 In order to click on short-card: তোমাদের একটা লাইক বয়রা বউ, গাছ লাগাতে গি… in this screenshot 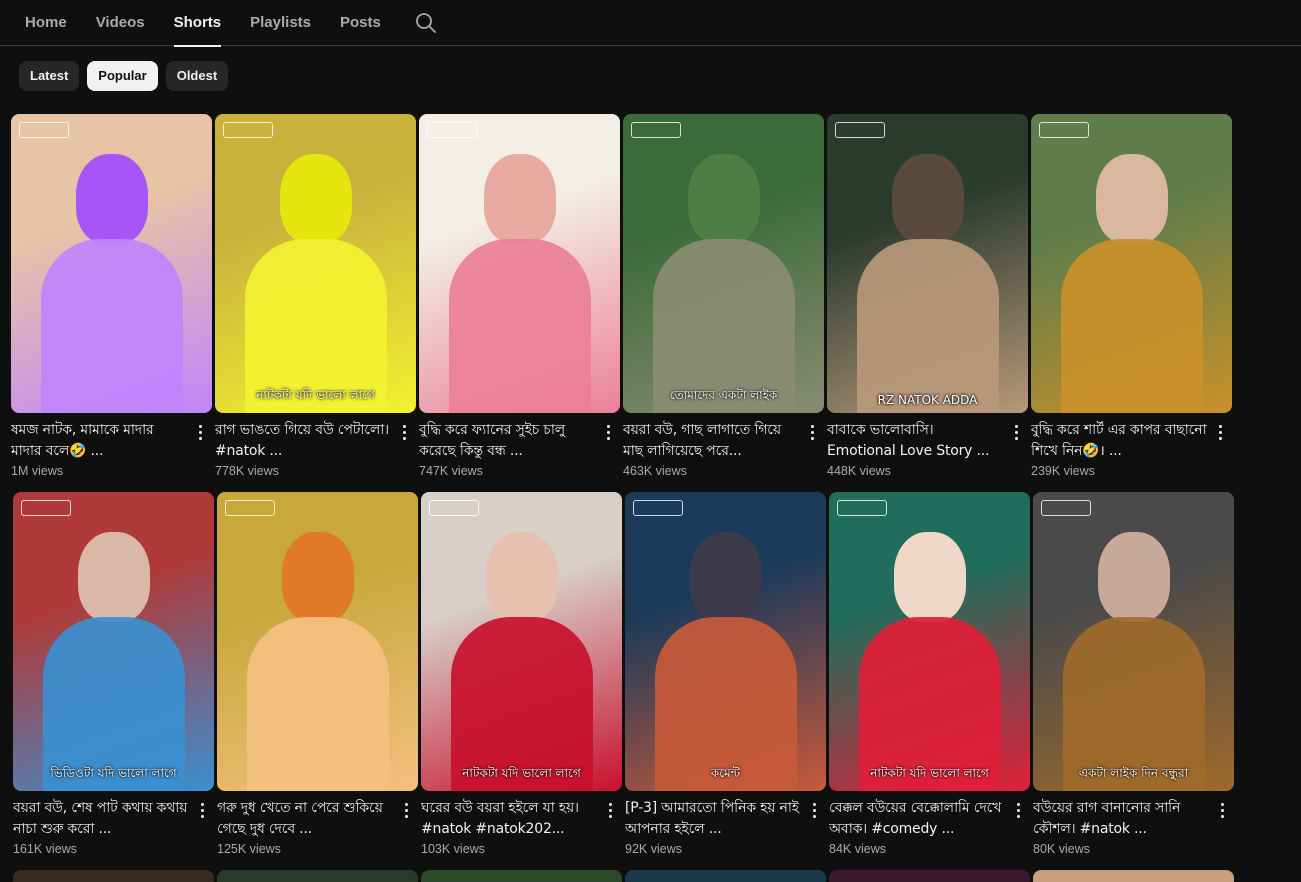, I will do `click(723, 296)`.